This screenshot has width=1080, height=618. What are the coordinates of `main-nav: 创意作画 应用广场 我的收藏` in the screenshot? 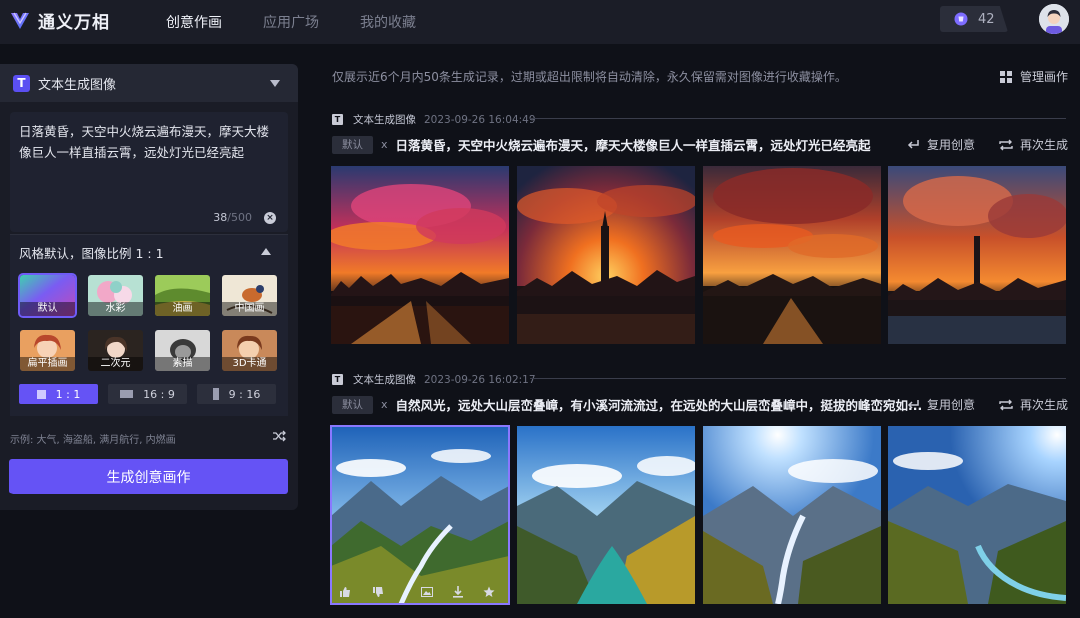 It's located at (311, 22).